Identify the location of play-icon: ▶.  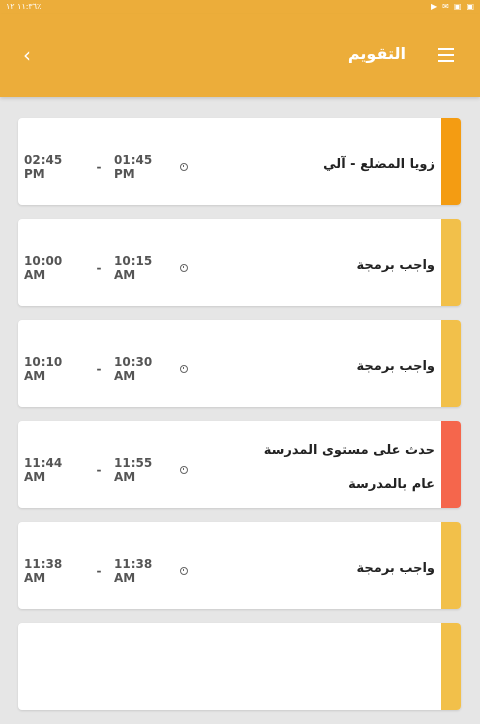
(434, 6).